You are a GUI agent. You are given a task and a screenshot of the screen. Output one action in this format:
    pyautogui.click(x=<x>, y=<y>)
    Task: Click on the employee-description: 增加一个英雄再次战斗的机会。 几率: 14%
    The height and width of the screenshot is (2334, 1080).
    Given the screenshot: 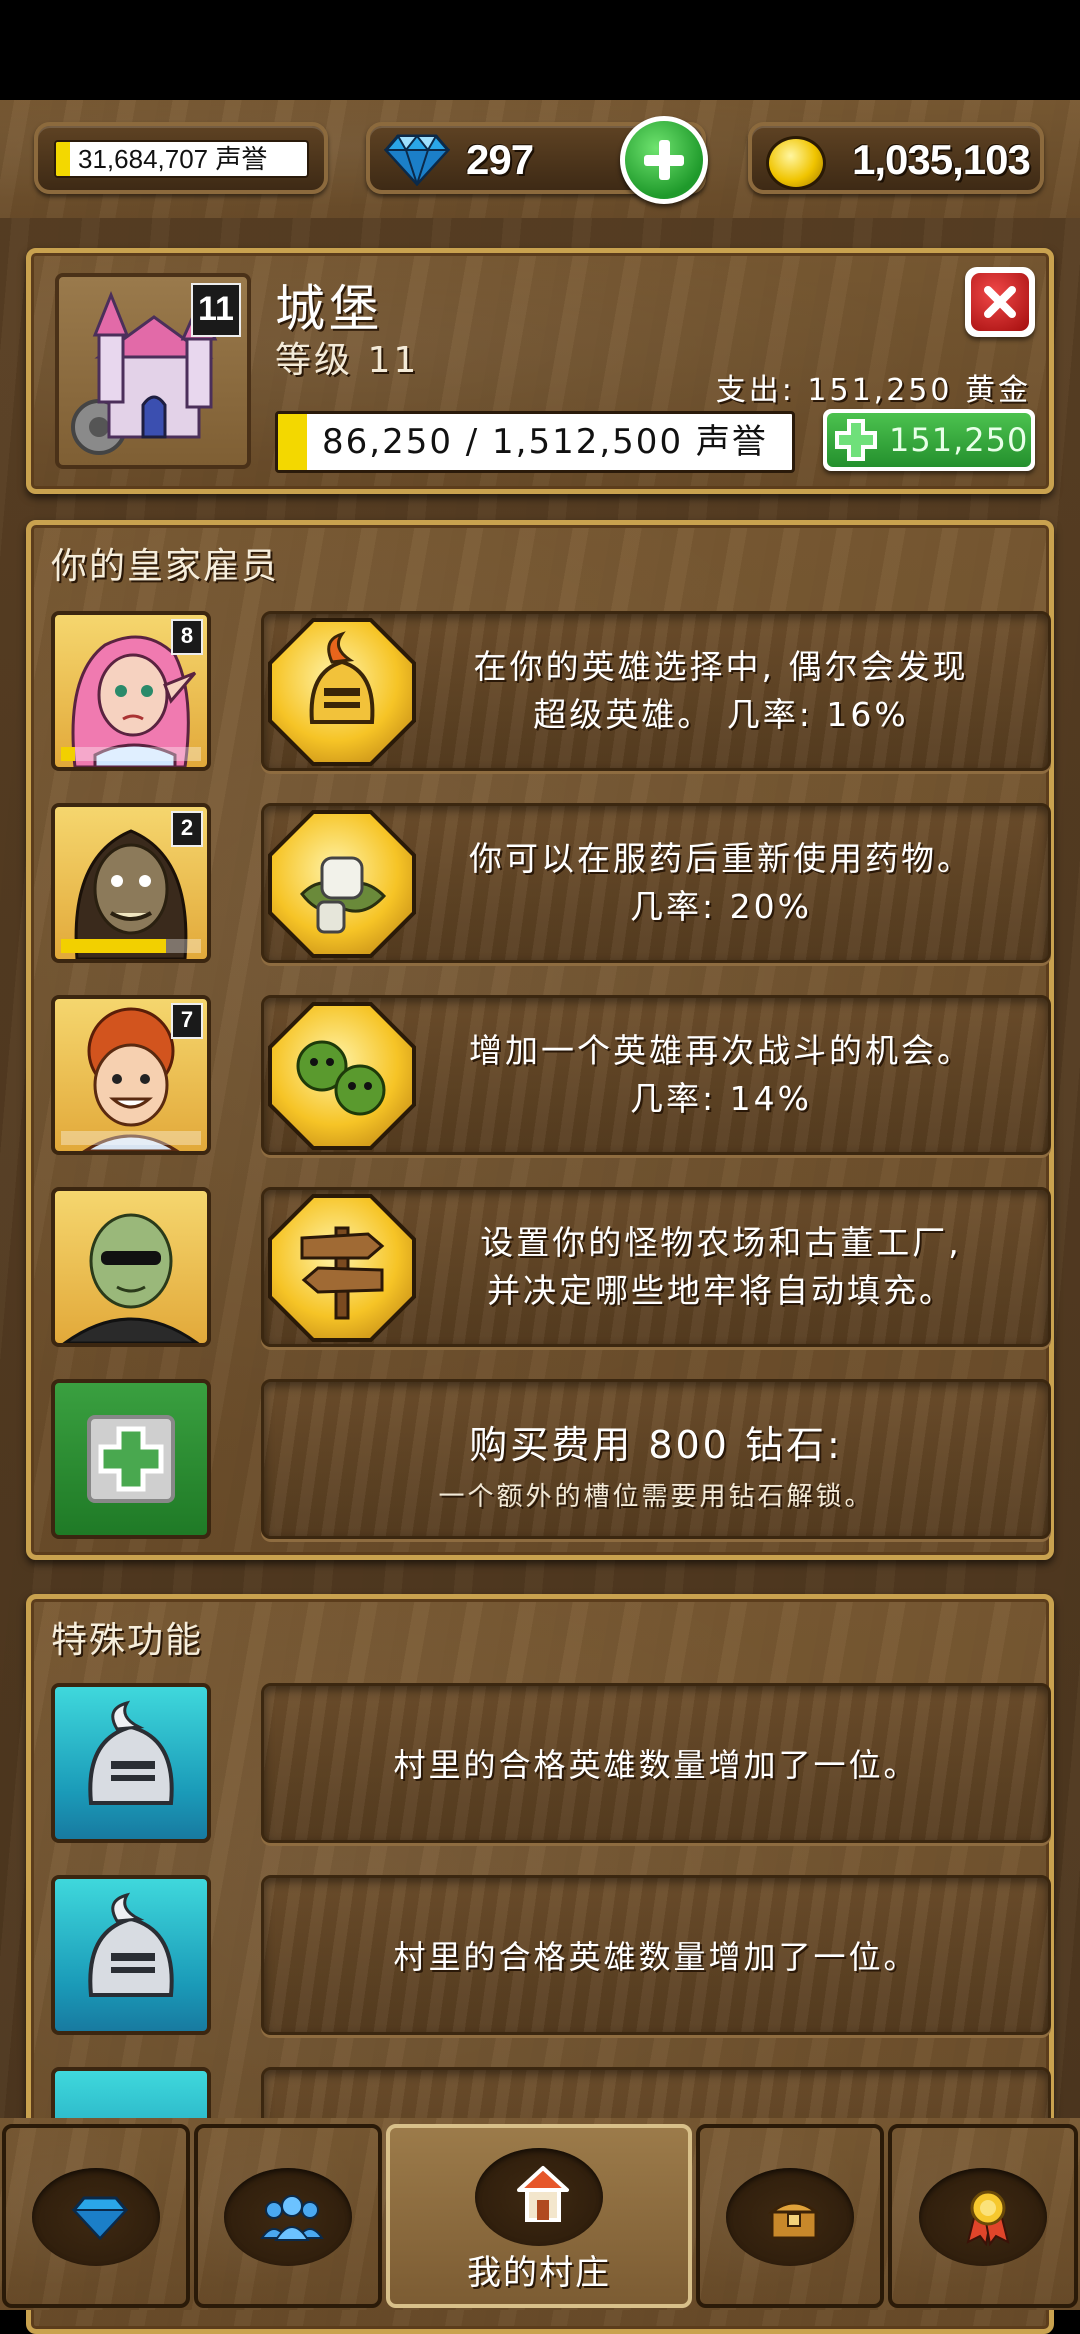 What is the action you would take?
    pyautogui.click(x=721, y=1075)
    